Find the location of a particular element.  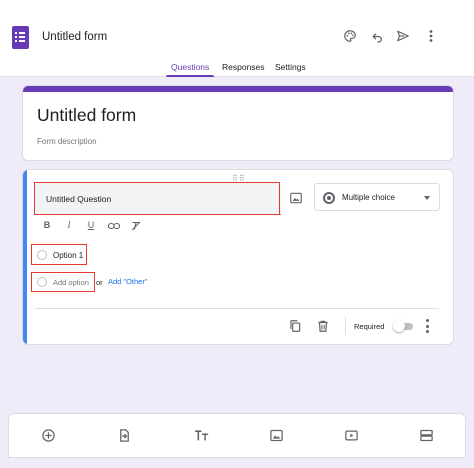

add-other-button: Add "Other" is located at coordinates (128, 281).